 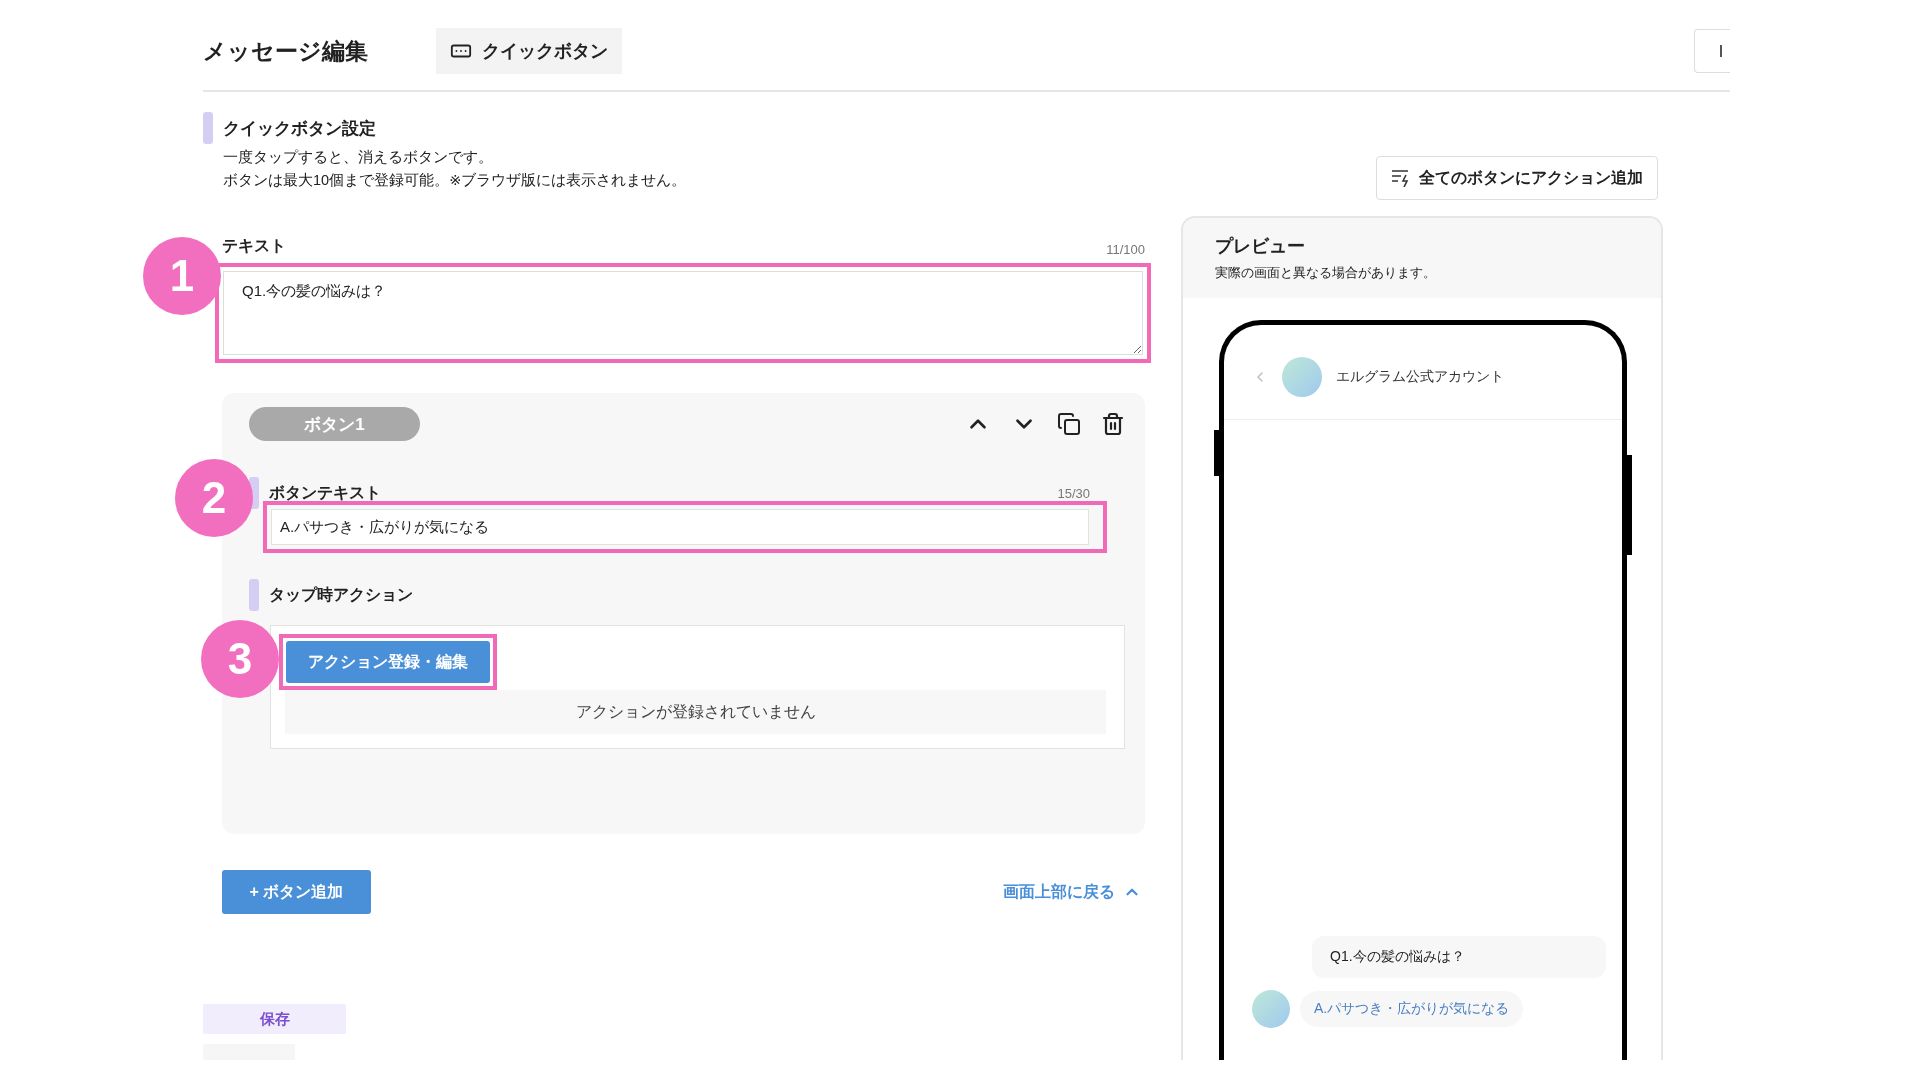 What do you see at coordinates (240, 659) in the screenshot?
I see `callout-number: 3` at bounding box center [240, 659].